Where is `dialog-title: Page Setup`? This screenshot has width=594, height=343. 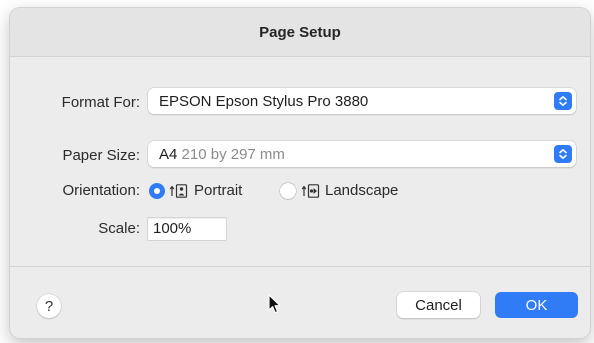 dialog-title: Page Setup is located at coordinates (300, 32).